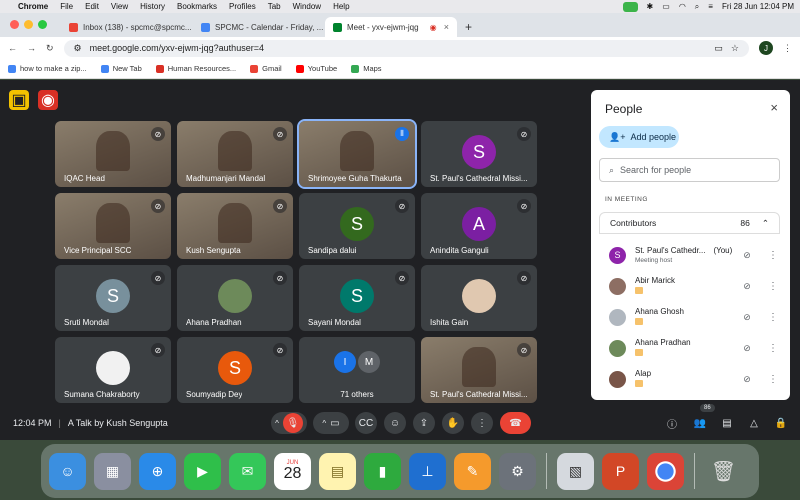 The height and width of the screenshot is (500, 800). What do you see at coordinates (695, 317) in the screenshot?
I see `participant-row: Ahana Ghosh ⊘ ⋮` at bounding box center [695, 317].